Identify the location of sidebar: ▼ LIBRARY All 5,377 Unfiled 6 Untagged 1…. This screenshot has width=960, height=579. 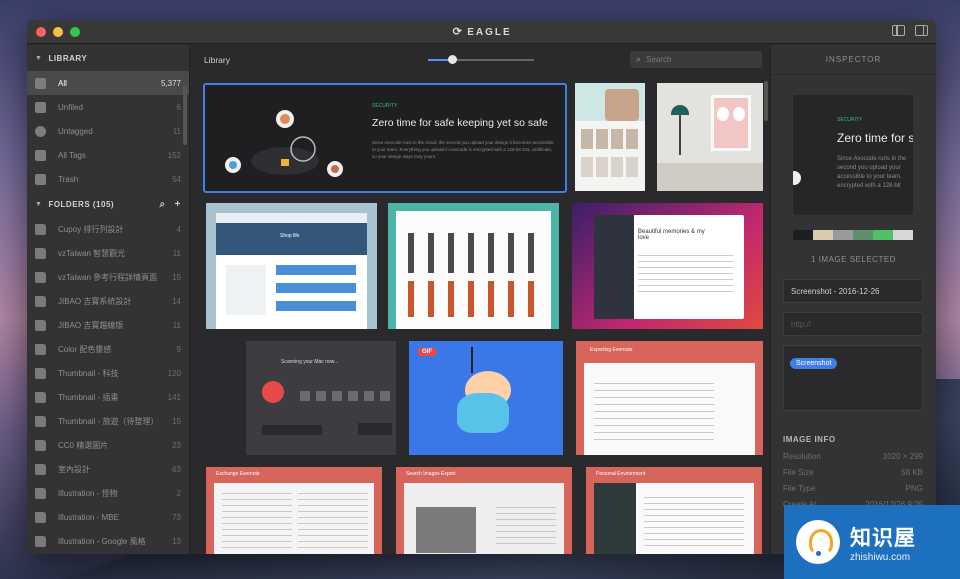
(108, 299).